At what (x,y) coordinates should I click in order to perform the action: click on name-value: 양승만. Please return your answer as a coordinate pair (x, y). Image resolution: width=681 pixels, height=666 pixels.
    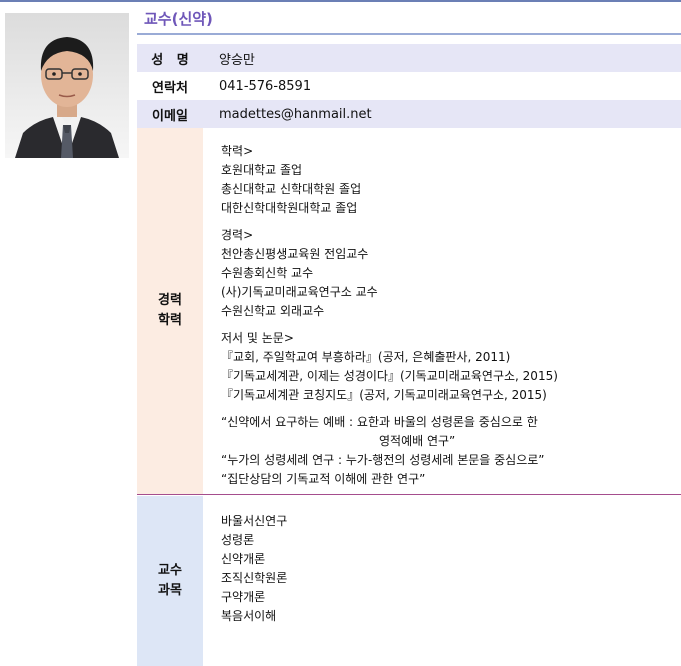
    Looking at the image, I should click on (442, 58).